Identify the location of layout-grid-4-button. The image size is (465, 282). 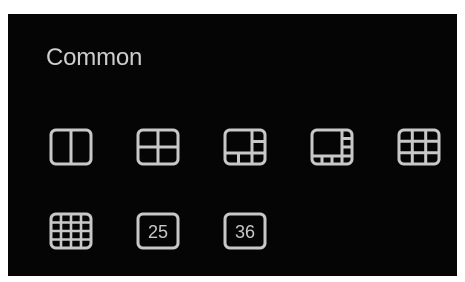
(158, 147).